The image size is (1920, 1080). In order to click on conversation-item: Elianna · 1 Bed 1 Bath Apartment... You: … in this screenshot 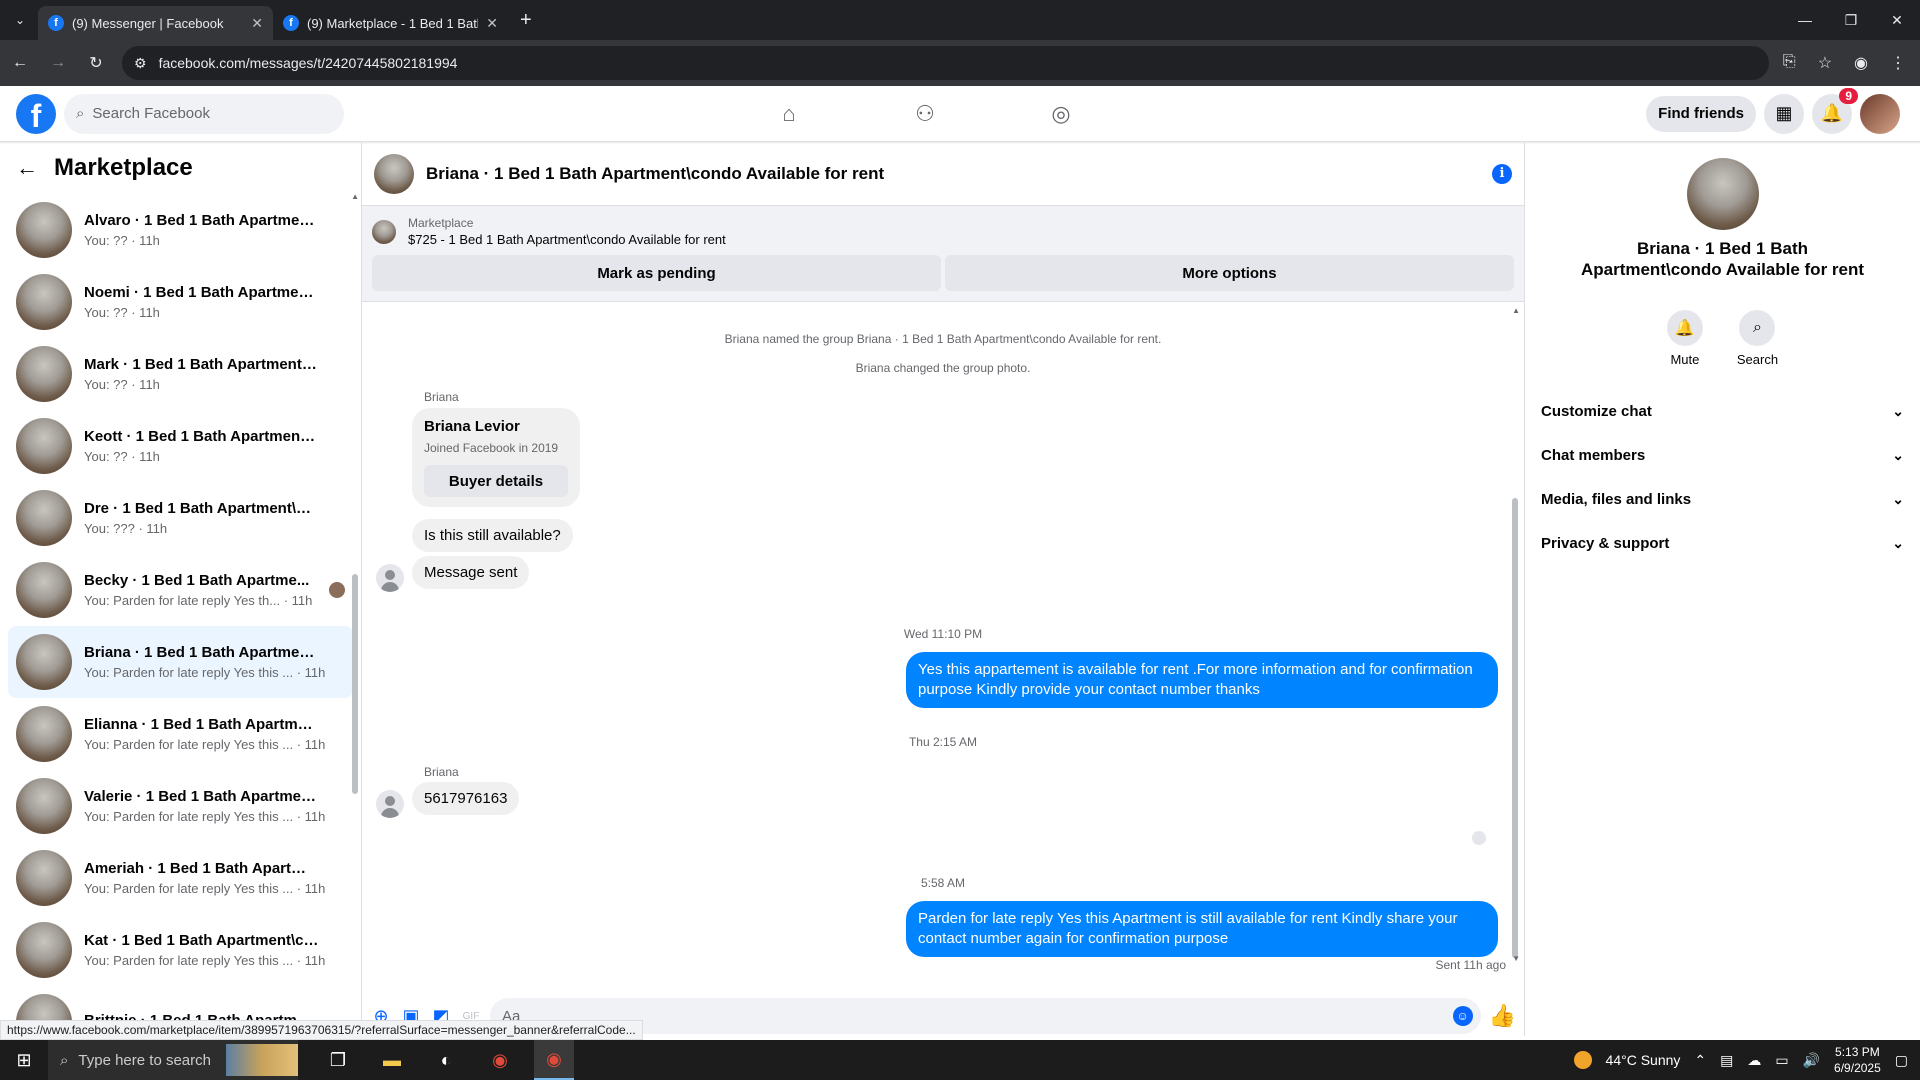, I will do `click(180, 734)`.